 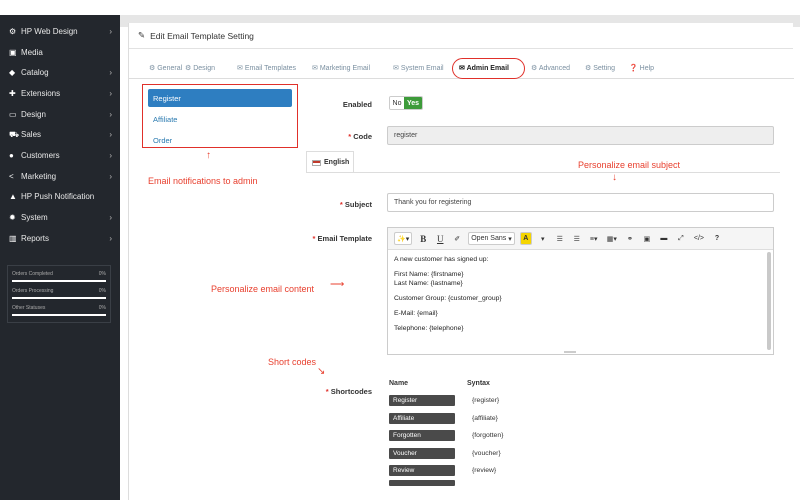 What do you see at coordinates (13, 31) in the screenshot?
I see `gears-icon: ⚙` at bounding box center [13, 31].